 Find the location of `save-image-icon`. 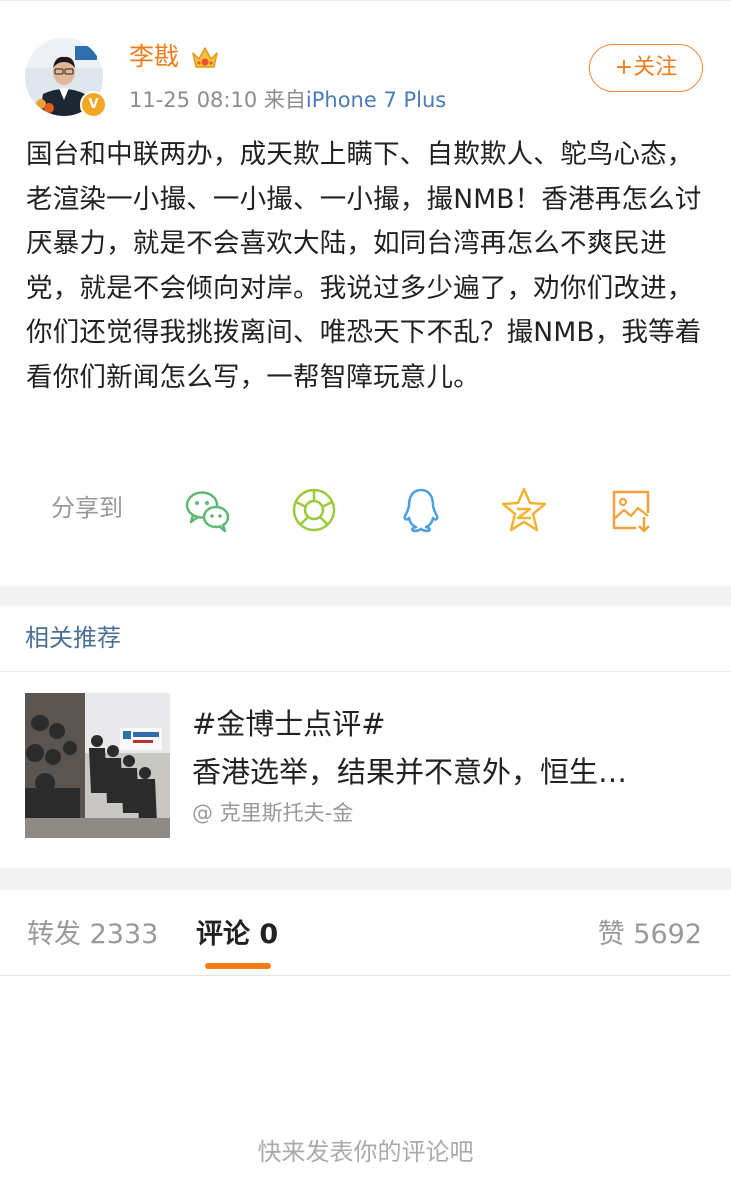

save-image-icon is located at coordinates (631, 510).